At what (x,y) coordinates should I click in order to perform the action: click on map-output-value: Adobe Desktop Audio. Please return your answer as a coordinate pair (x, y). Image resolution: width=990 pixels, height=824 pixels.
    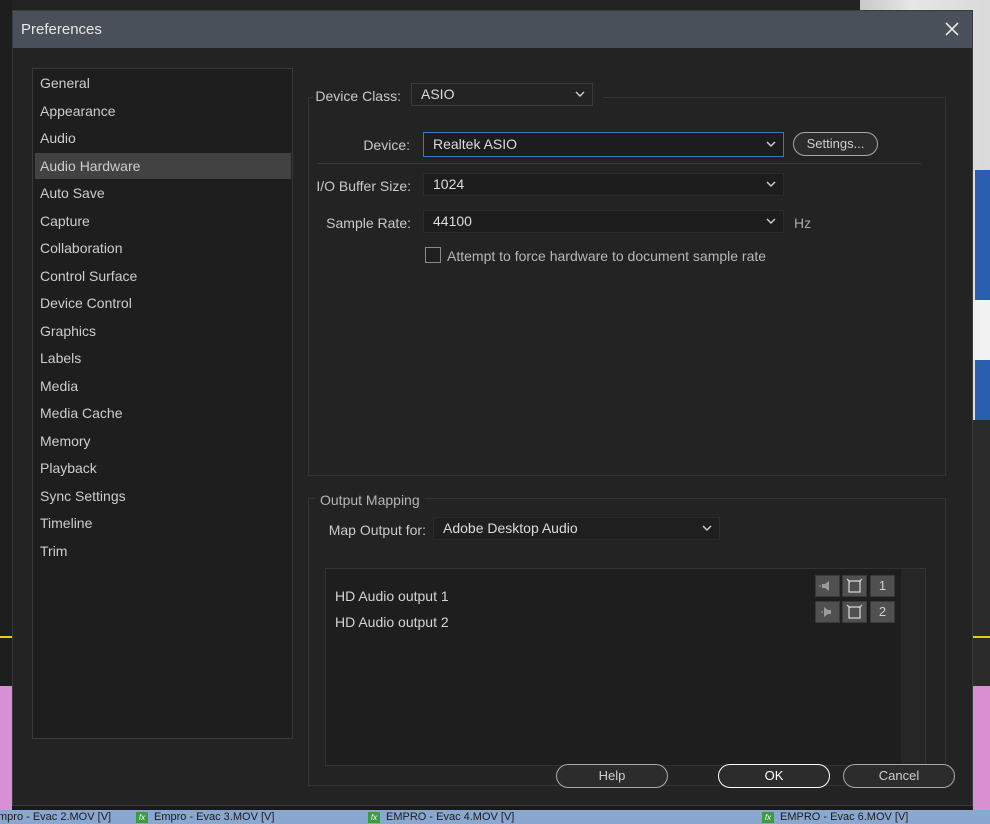
    Looking at the image, I should click on (510, 528).